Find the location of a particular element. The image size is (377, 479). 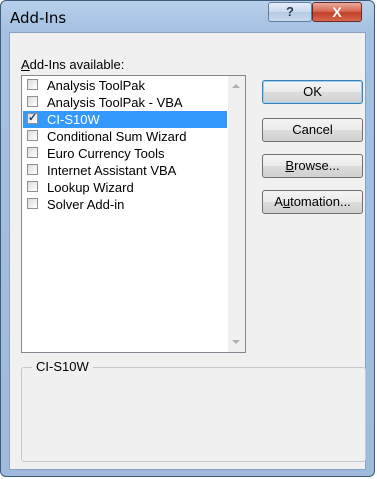

close-button: X is located at coordinates (337, 12).